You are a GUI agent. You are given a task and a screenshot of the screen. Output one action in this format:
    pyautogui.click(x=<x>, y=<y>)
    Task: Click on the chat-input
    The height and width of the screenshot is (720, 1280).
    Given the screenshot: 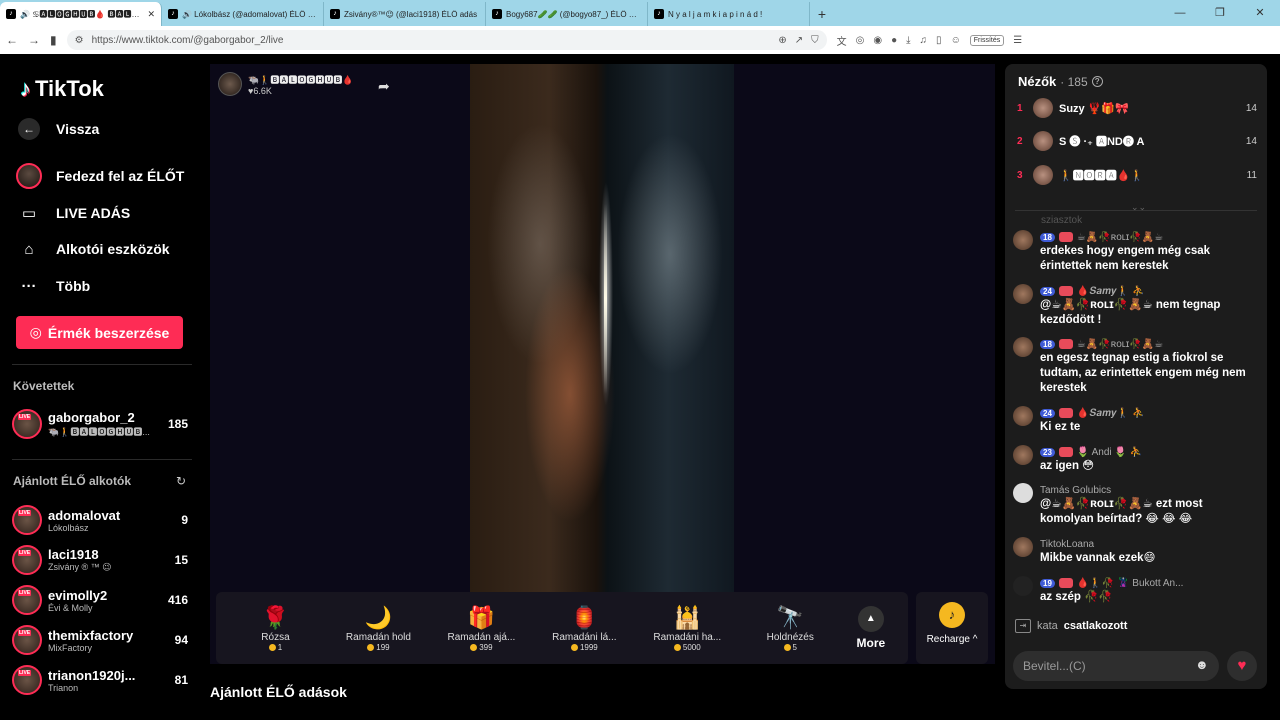 What is the action you would take?
    pyautogui.click(x=1116, y=666)
    